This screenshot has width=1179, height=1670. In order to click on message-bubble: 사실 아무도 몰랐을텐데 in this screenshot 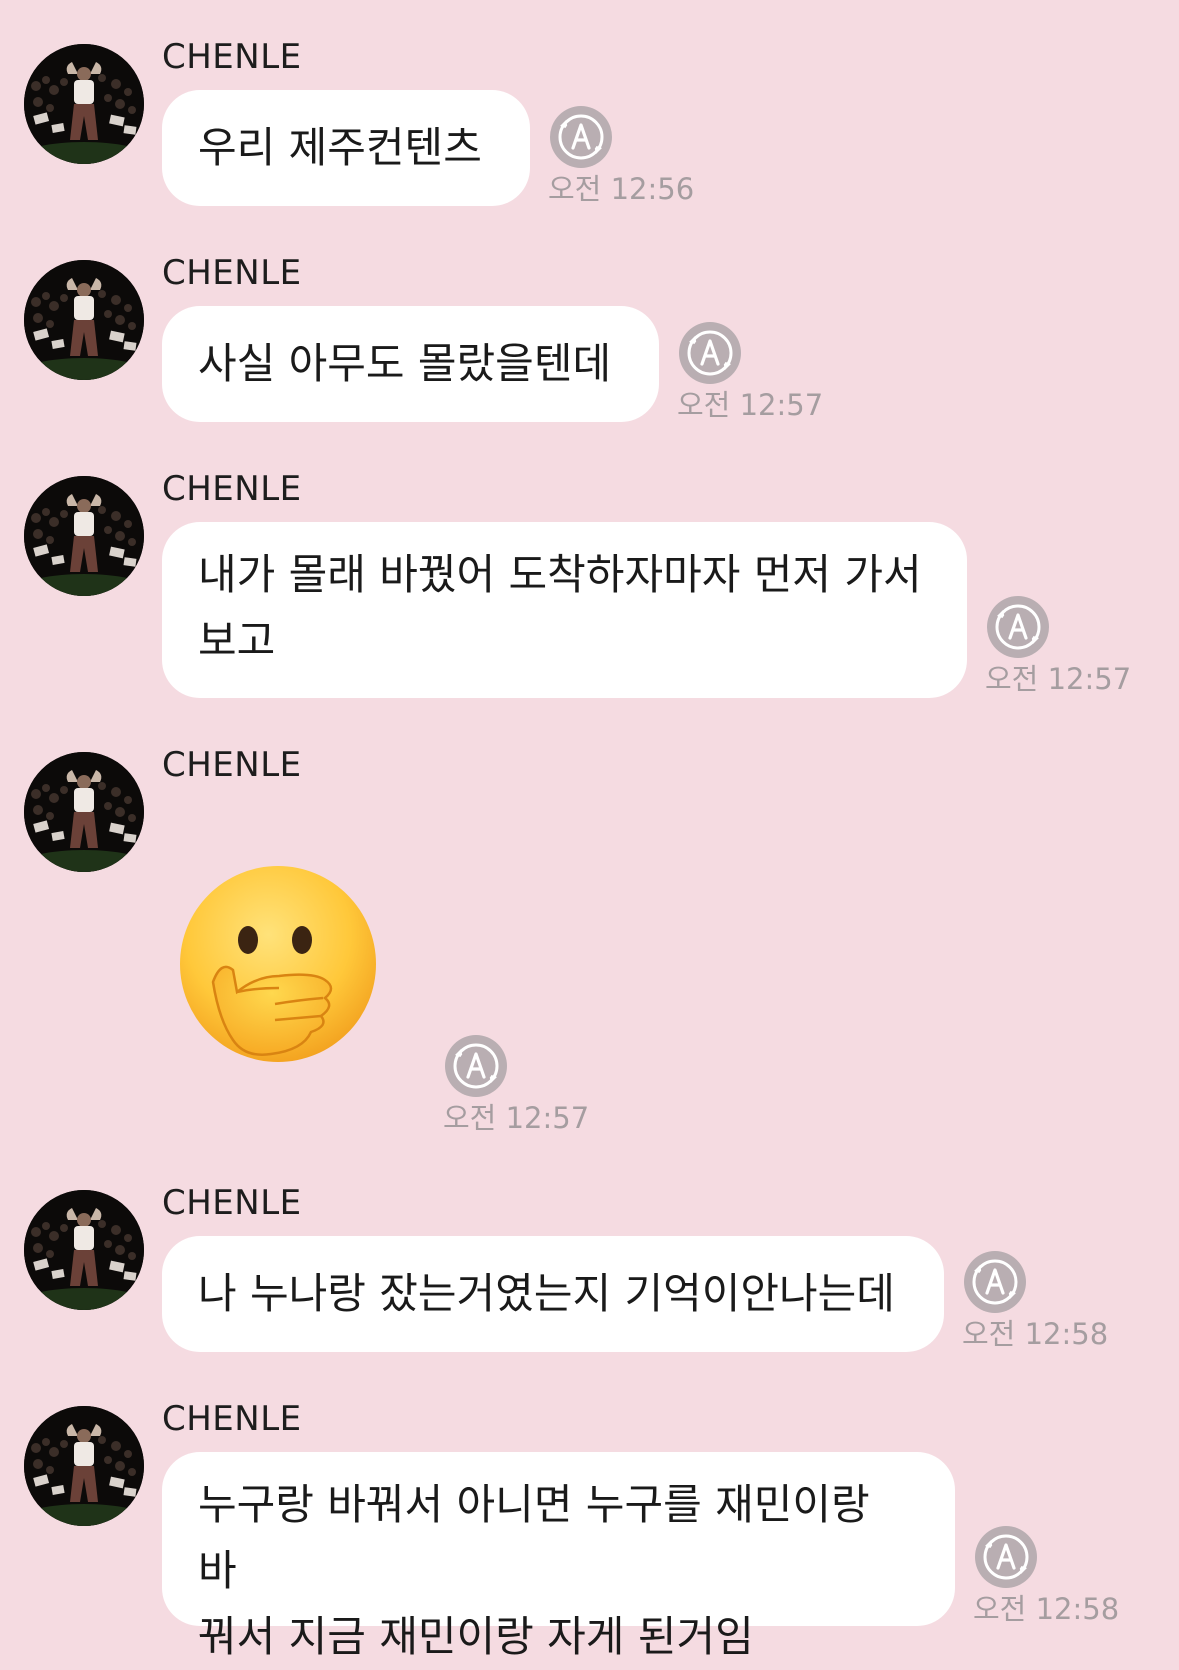, I will do `click(410, 364)`.